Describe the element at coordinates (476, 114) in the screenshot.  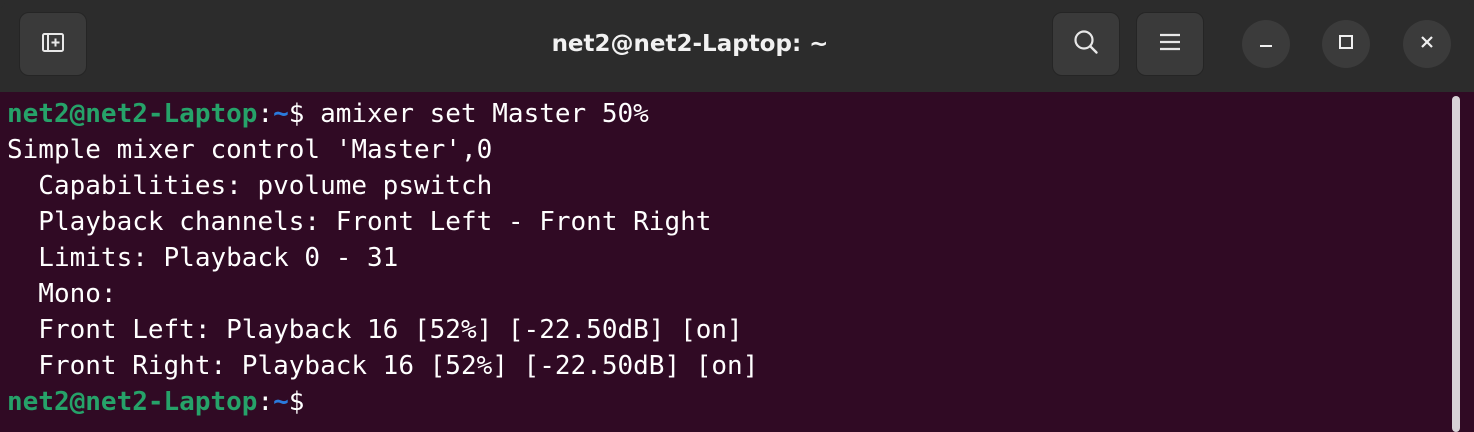
I see `command-text: amixer set Master 50%` at that location.